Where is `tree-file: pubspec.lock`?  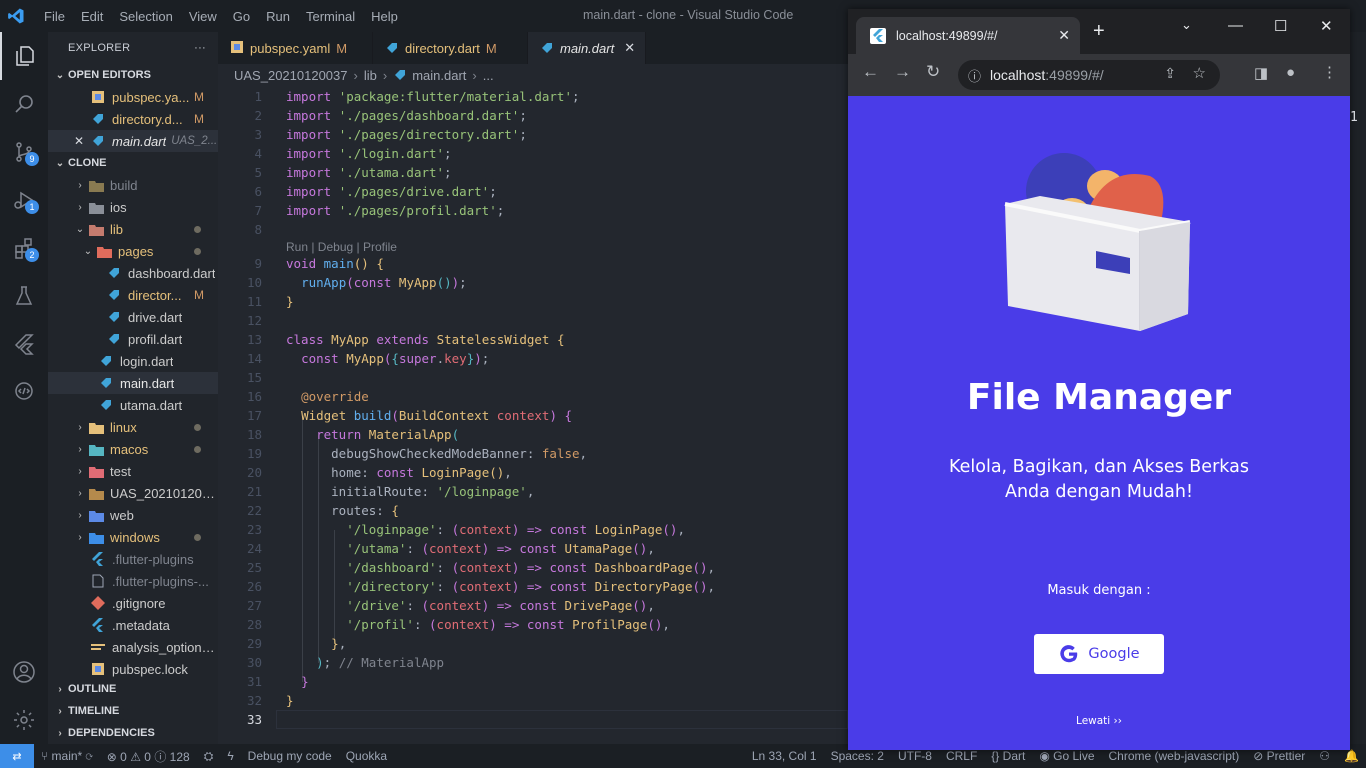
tree-file: pubspec.lock is located at coordinates (133, 669).